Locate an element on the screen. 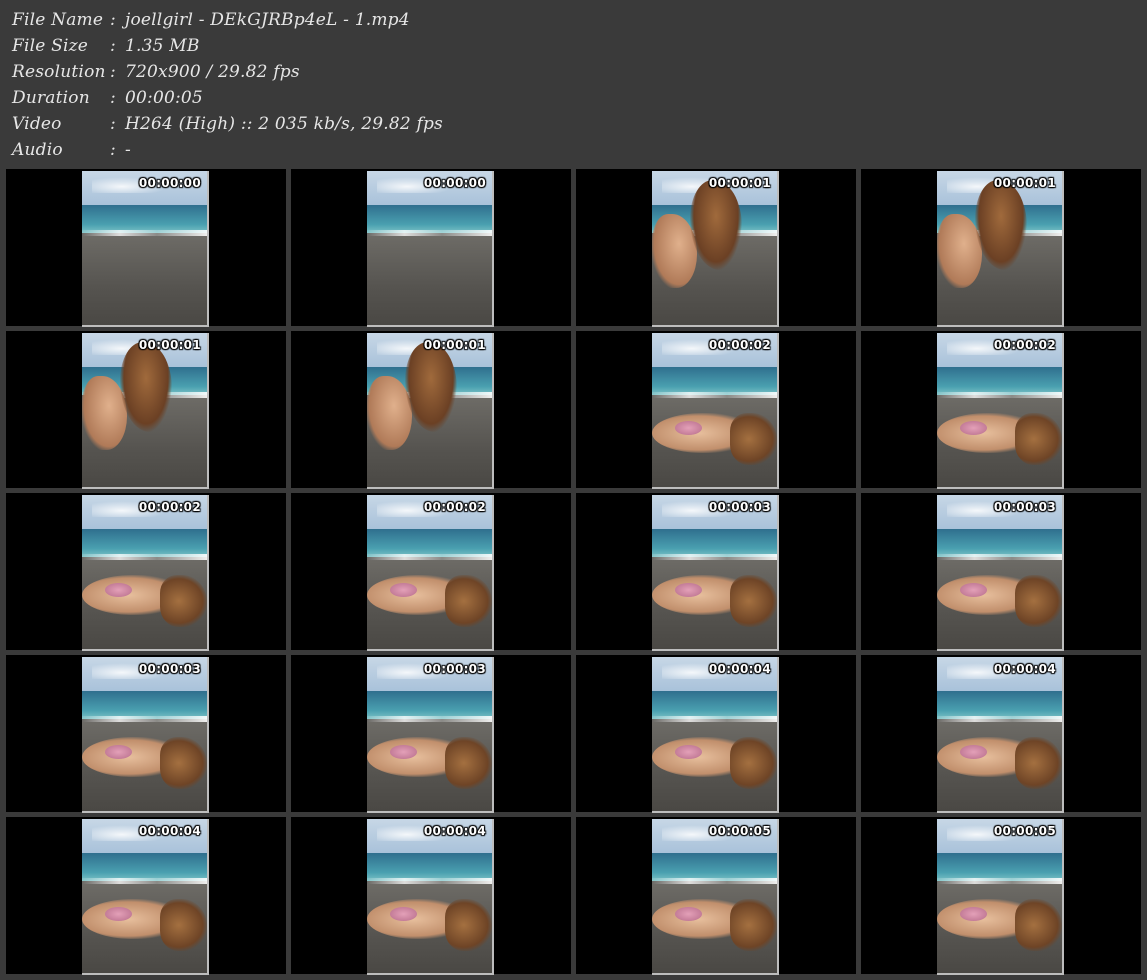 The width and height of the screenshot is (1147, 980). meta-value-resolution: 720x900 / 29.82 fps is located at coordinates (212, 72).